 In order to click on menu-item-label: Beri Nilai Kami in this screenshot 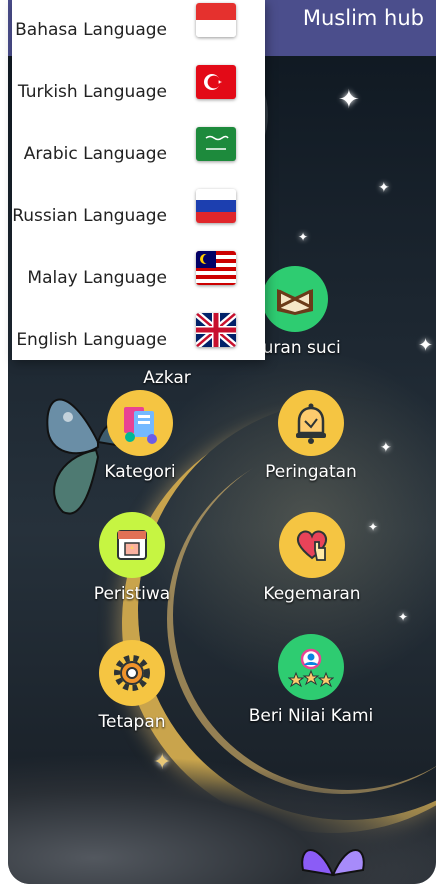, I will do `click(311, 716)`.